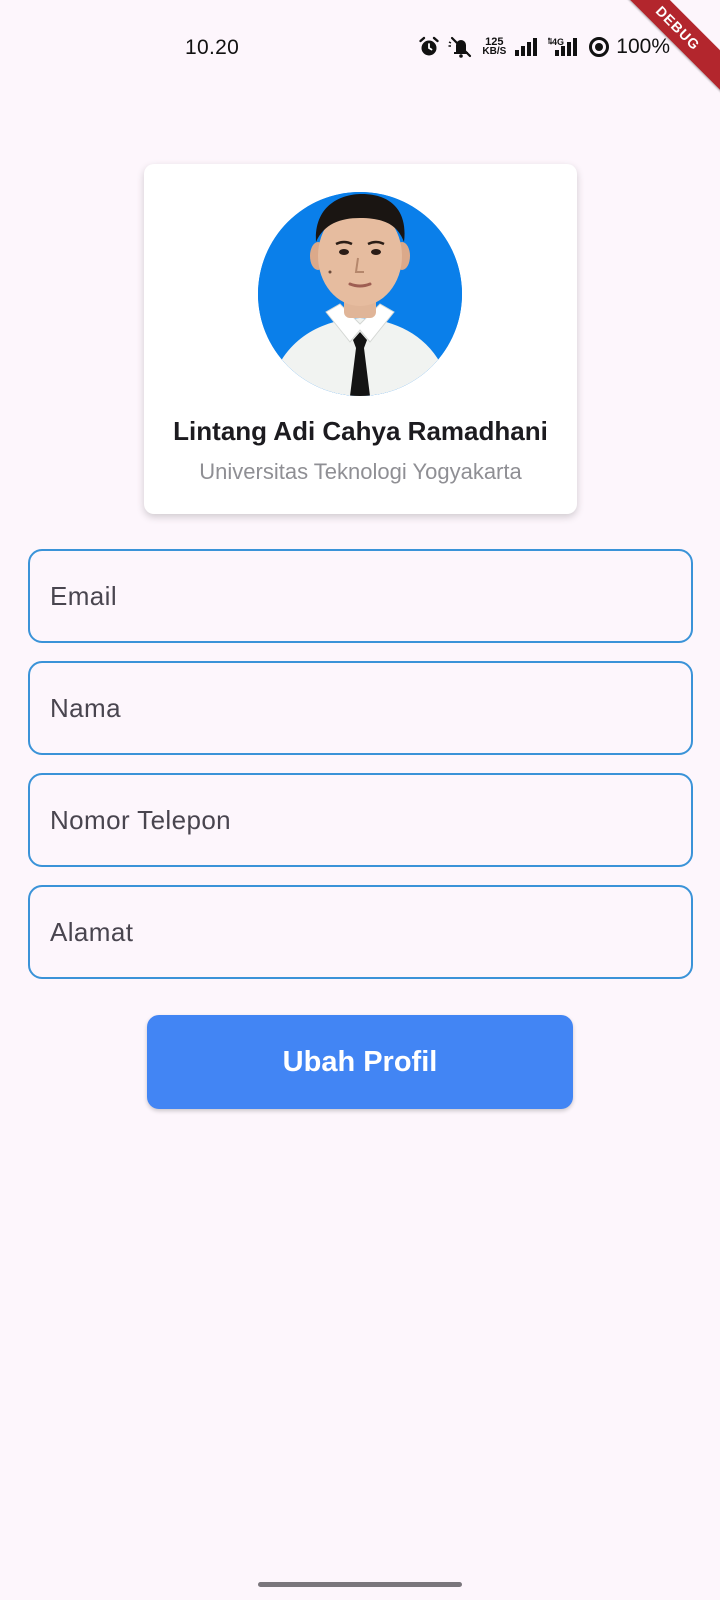  I want to click on phone-field, so click(360, 820).